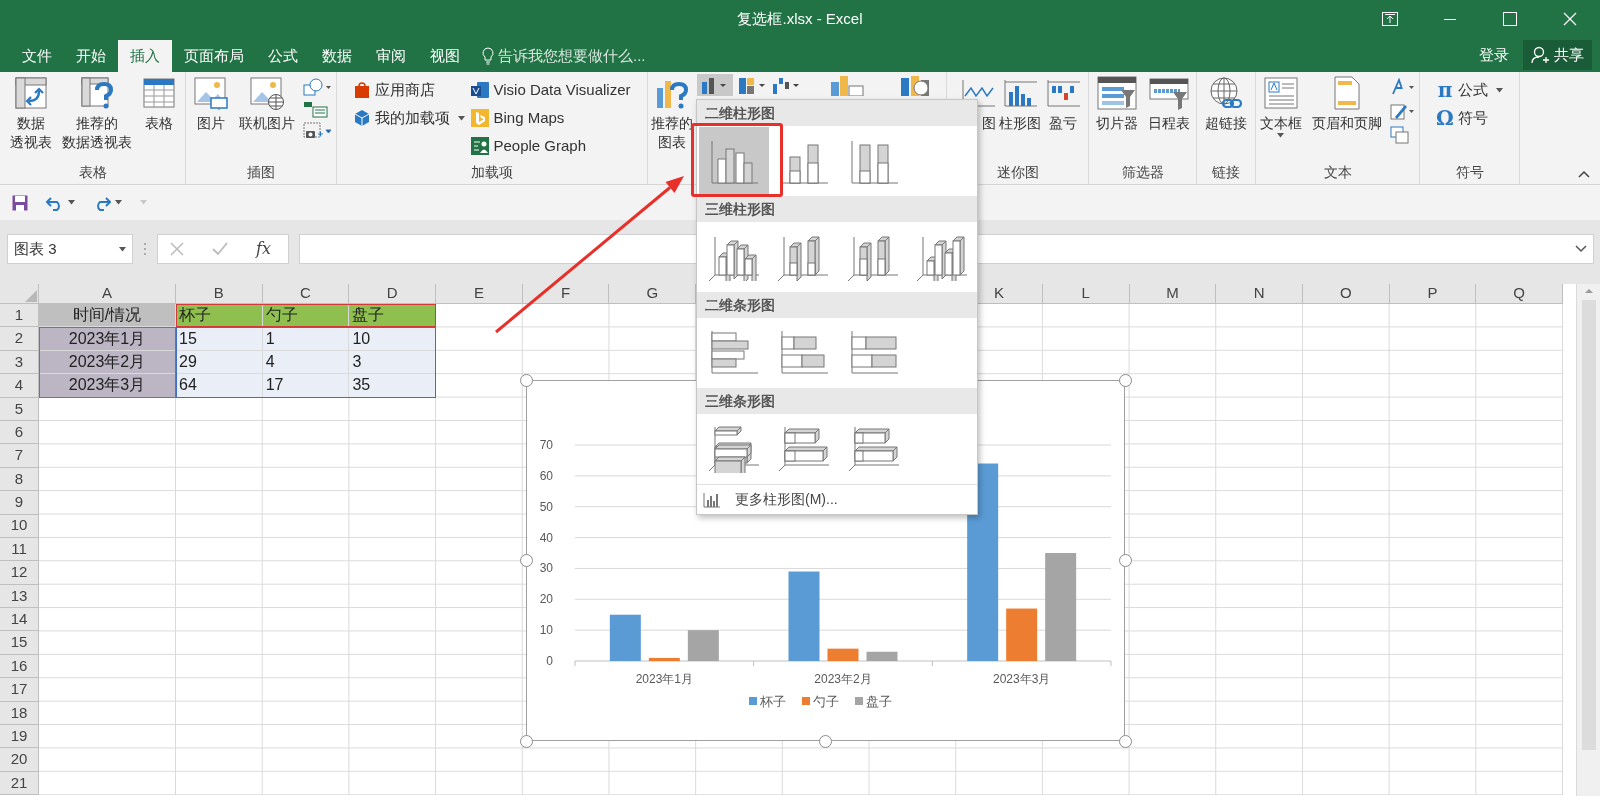 The height and width of the screenshot is (796, 1600). Describe the element at coordinates (19, 479) in the screenshot. I see `row-header: 8` at that location.